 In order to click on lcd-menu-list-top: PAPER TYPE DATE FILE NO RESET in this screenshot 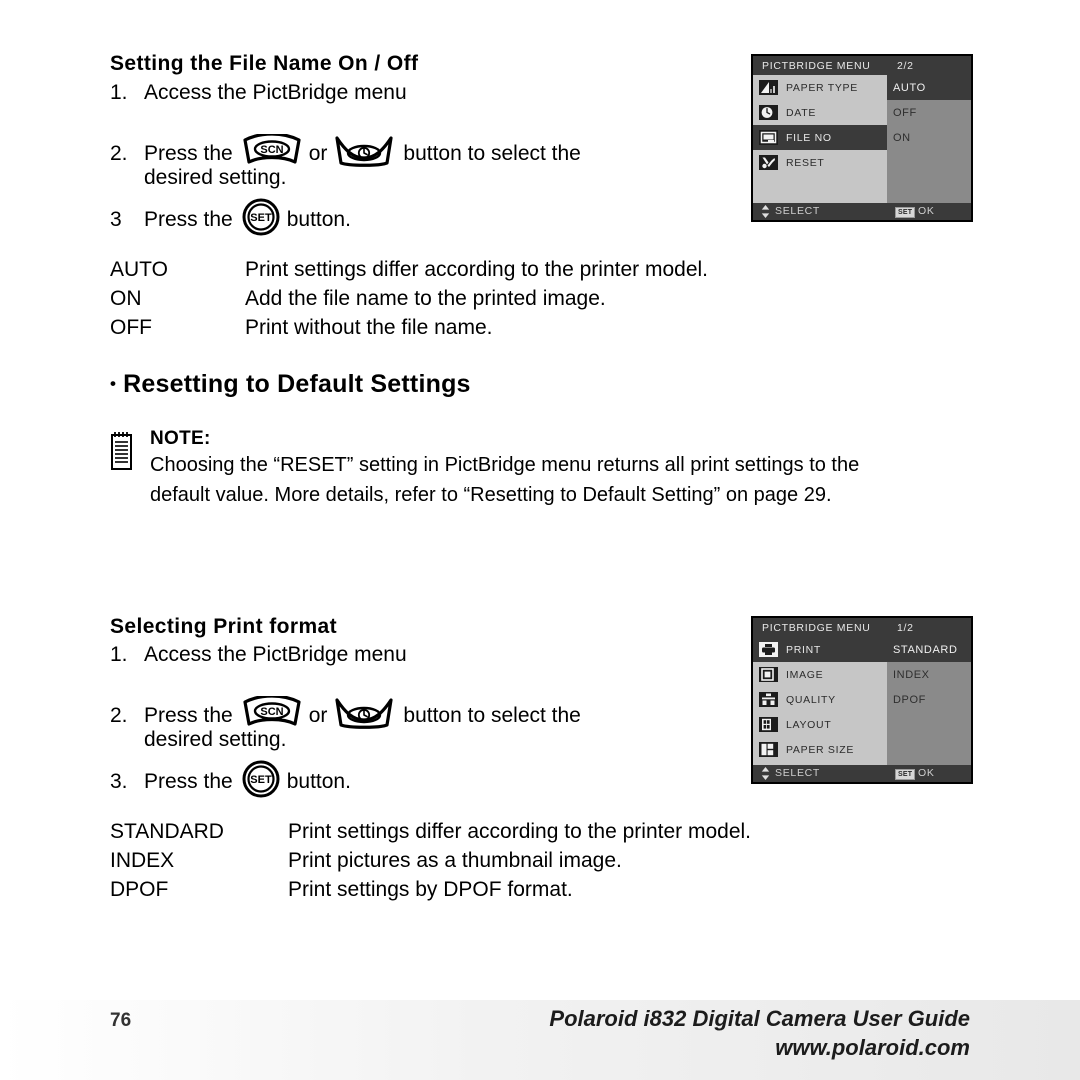, I will do `click(820, 139)`.